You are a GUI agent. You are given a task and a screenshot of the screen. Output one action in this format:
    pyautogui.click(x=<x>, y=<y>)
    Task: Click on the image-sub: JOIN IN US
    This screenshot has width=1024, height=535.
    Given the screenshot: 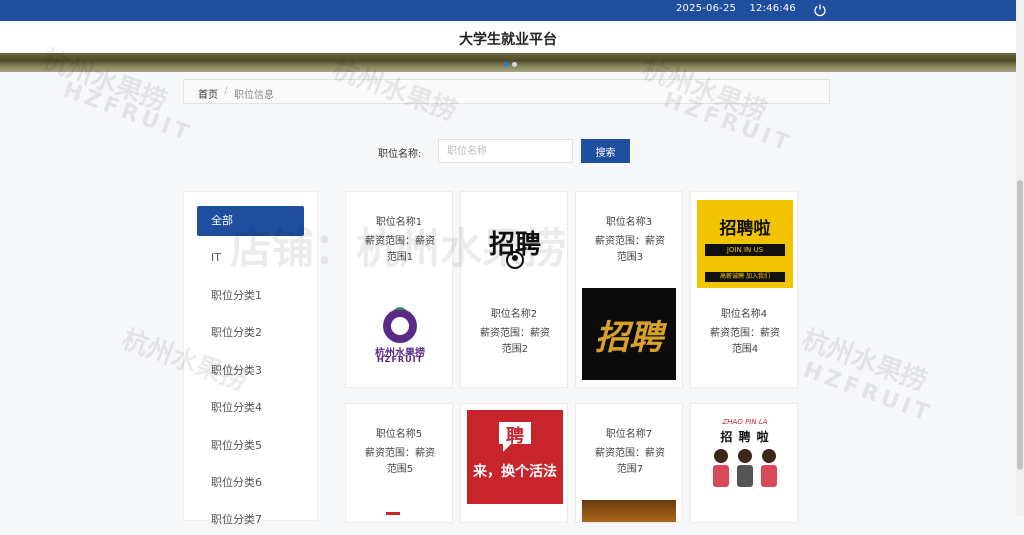 What is the action you would take?
    pyautogui.click(x=745, y=250)
    